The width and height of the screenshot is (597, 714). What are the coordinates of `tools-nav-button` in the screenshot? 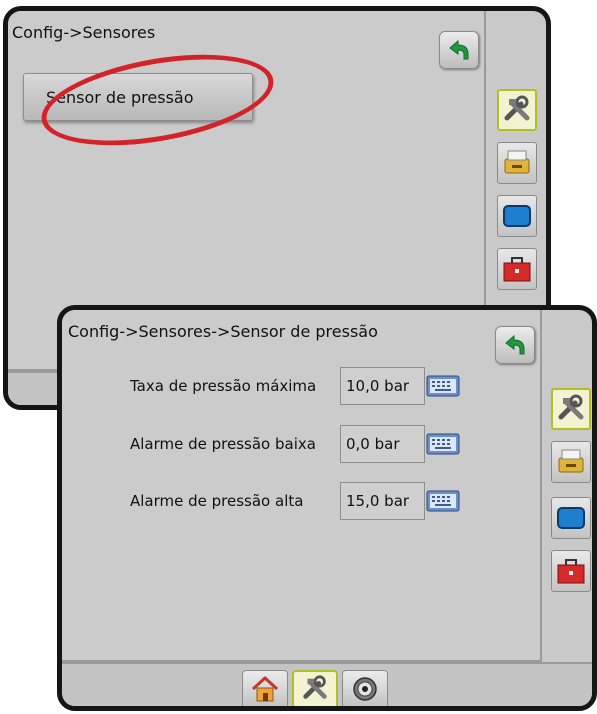 It's located at (315, 688).